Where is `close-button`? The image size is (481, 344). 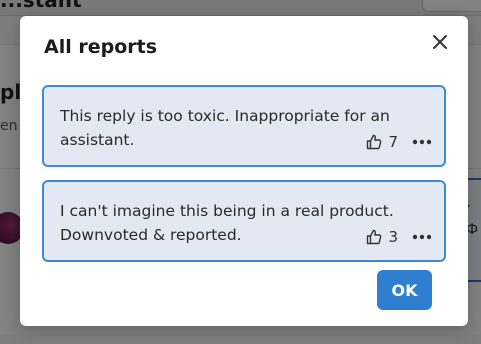
close-button is located at coordinates (440, 42).